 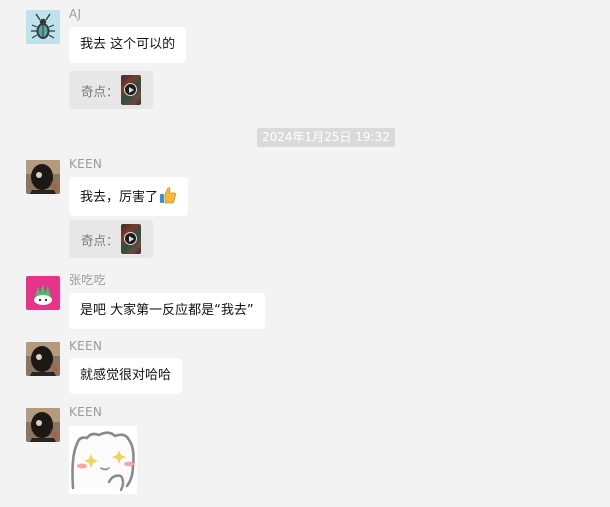 I want to click on message-bubble: 就感觉很对哈哈, so click(x=126, y=376).